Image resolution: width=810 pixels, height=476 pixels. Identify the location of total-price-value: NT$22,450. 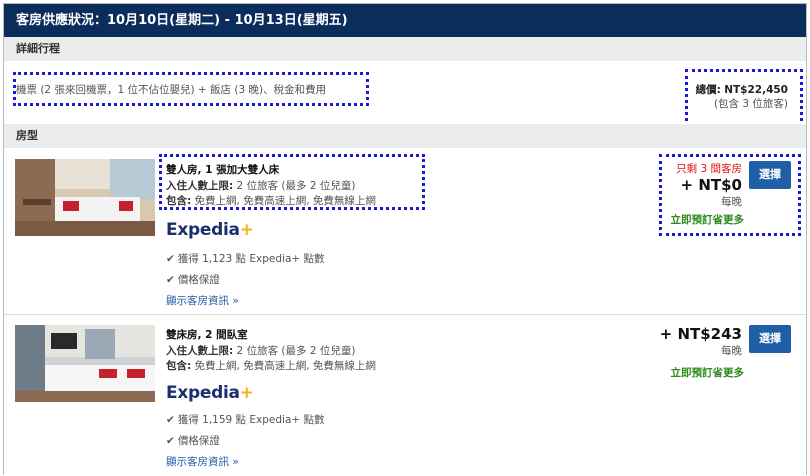
(756, 90).